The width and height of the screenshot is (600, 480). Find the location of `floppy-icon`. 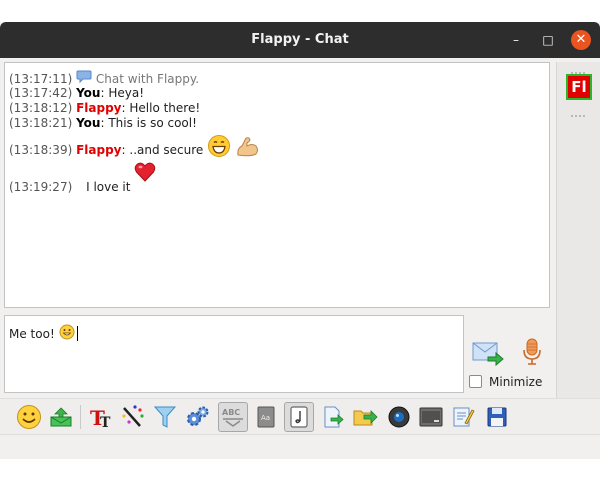

floppy-icon is located at coordinates (497, 417).